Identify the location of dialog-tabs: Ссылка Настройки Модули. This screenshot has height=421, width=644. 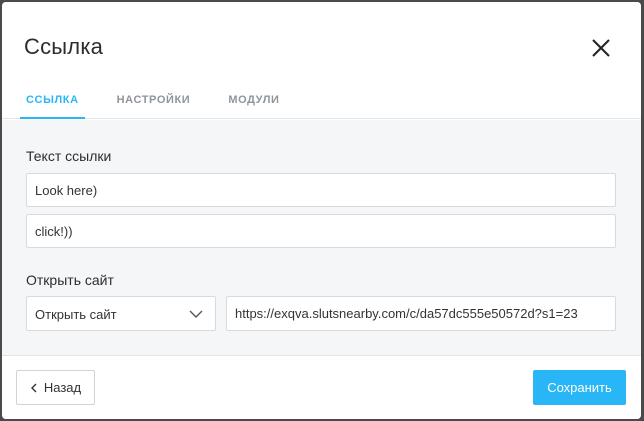
(166, 103).